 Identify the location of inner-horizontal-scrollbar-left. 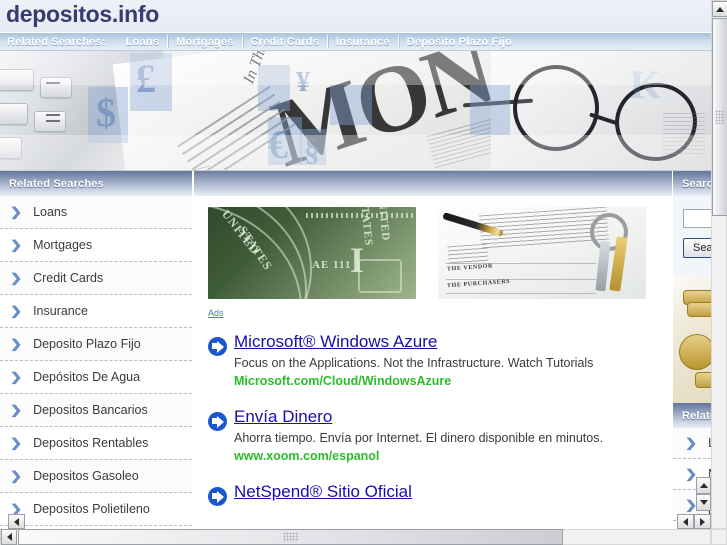
(25, 521).